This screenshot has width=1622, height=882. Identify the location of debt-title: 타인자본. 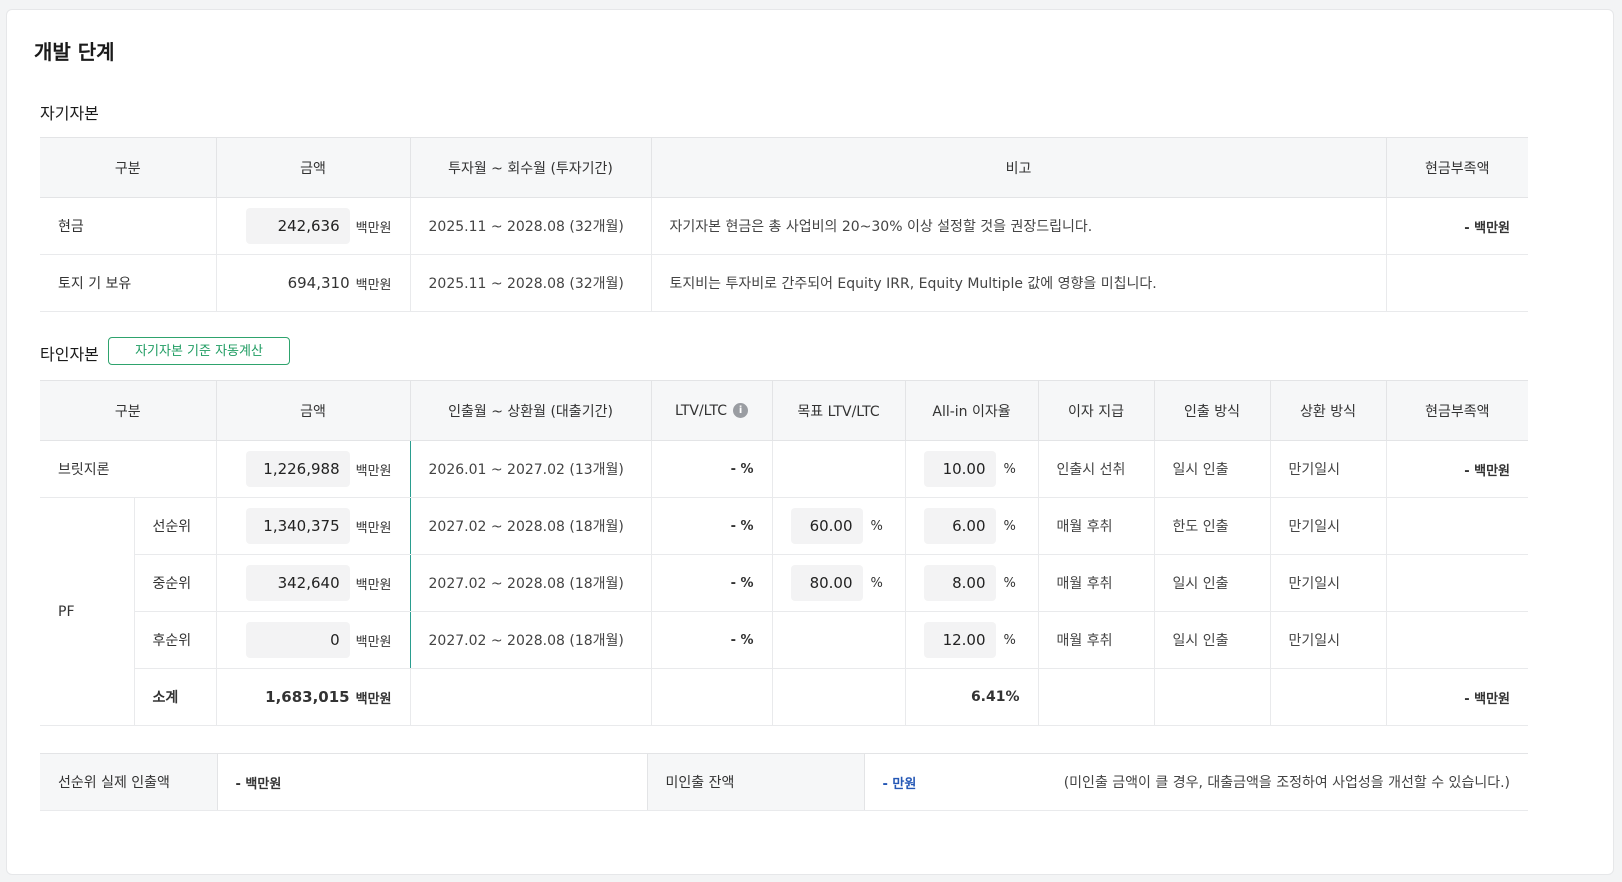
(69, 354).